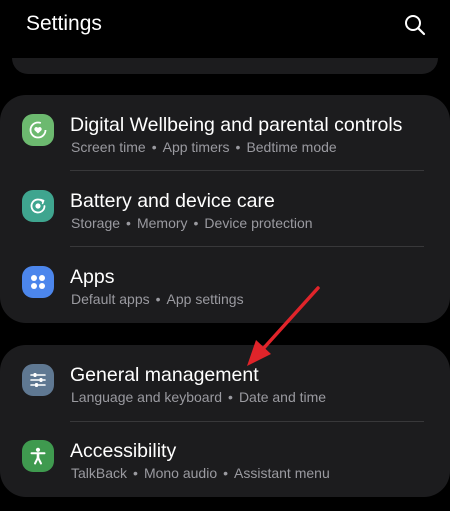 The height and width of the screenshot is (511, 450). What do you see at coordinates (38, 130) in the screenshot?
I see `digital-wellbeing-icon` at bounding box center [38, 130].